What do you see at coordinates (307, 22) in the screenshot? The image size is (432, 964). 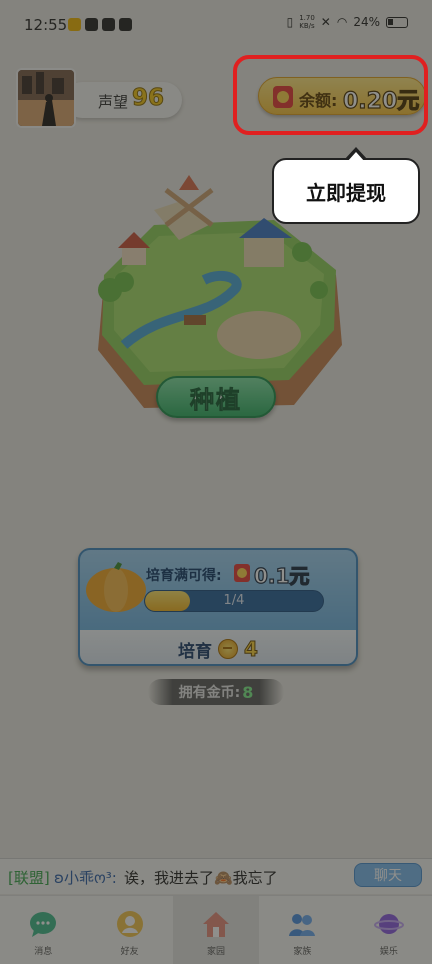 I see `network-speed: 1.70 KB/s` at bounding box center [307, 22].